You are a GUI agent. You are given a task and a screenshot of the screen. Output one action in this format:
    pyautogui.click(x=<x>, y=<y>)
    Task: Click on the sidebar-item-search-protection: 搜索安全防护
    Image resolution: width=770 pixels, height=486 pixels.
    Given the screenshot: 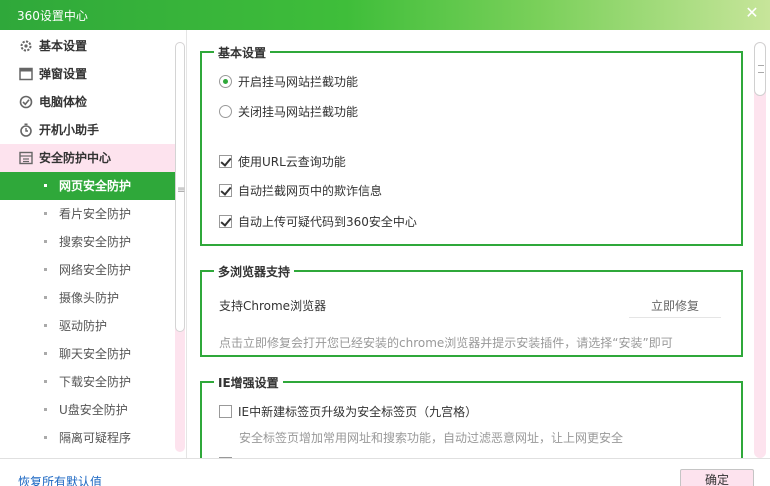 What is the action you would take?
    pyautogui.click(x=87, y=242)
    